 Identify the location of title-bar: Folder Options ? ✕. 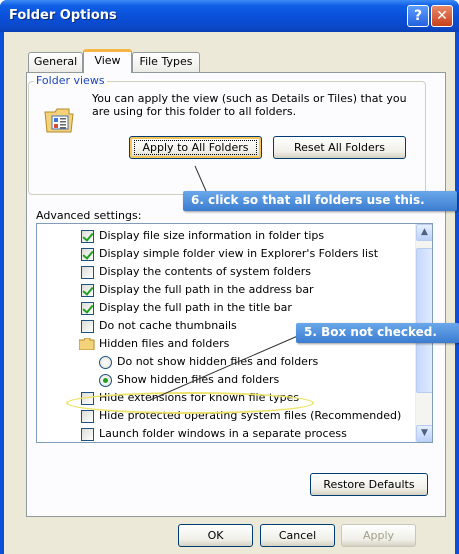
(229, 16).